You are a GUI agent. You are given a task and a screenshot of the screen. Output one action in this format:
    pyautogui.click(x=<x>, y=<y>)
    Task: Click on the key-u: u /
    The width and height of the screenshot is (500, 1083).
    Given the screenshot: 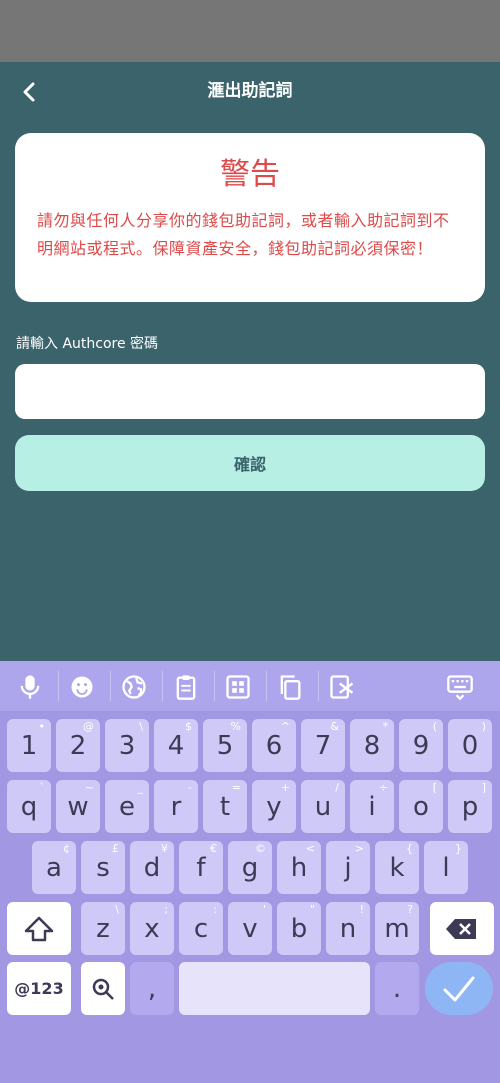 What is the action you would take?
    pyautogui.click(x=323, y=806)
    